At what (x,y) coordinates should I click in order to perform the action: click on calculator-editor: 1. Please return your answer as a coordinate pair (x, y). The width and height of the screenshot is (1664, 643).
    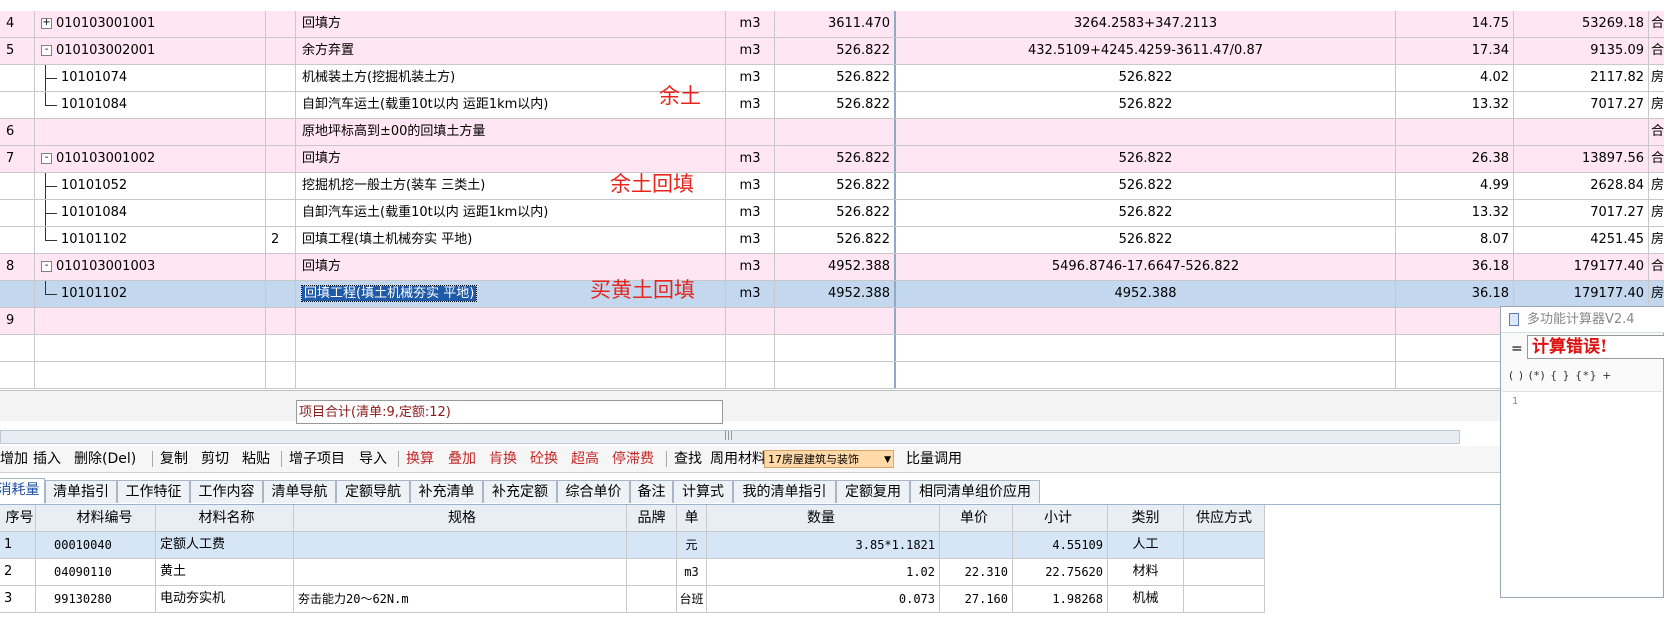
    Looking at the image, I should click on (1582, 493).